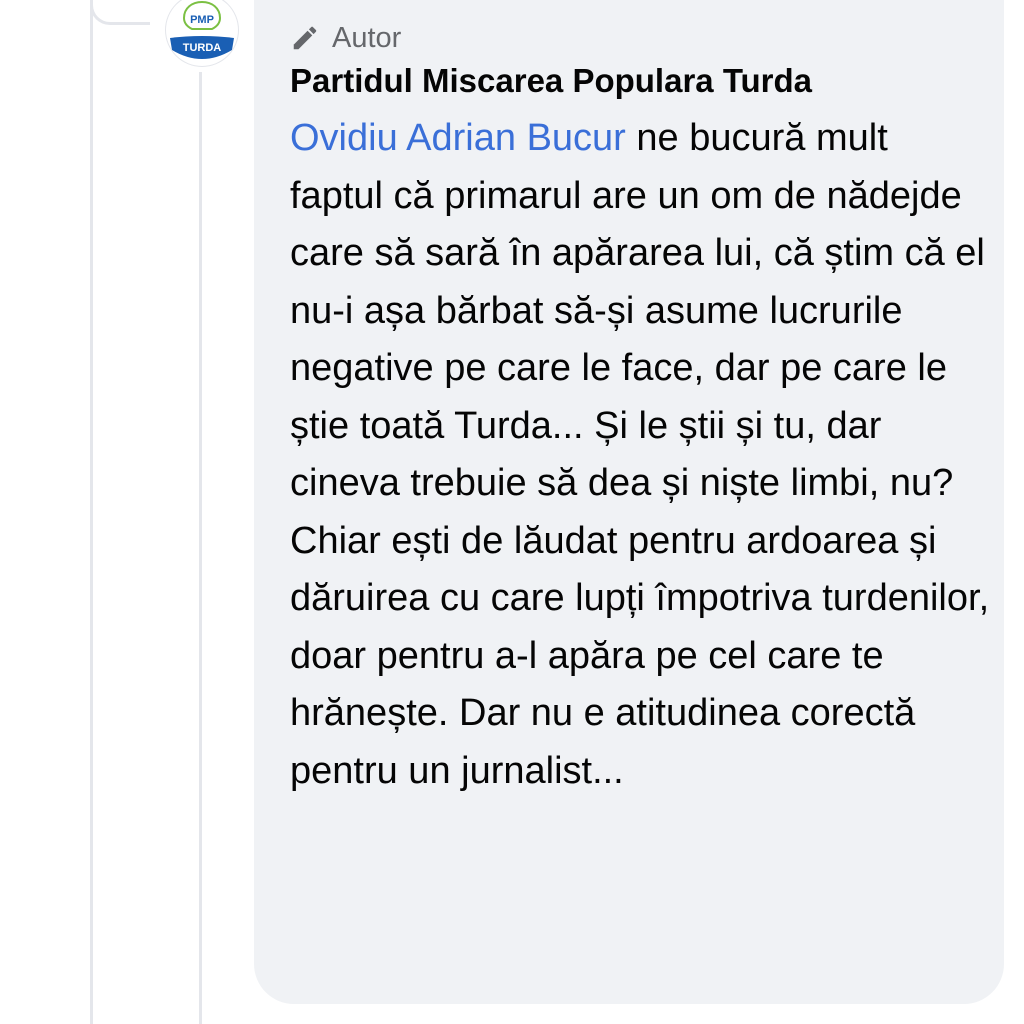 This screenshot has height=1024, width=1024. What do you see at coordinates (202, 48) in the screenshot?
I see `avatar-bottom-text: TURDA` at bounding box center [202, 48].